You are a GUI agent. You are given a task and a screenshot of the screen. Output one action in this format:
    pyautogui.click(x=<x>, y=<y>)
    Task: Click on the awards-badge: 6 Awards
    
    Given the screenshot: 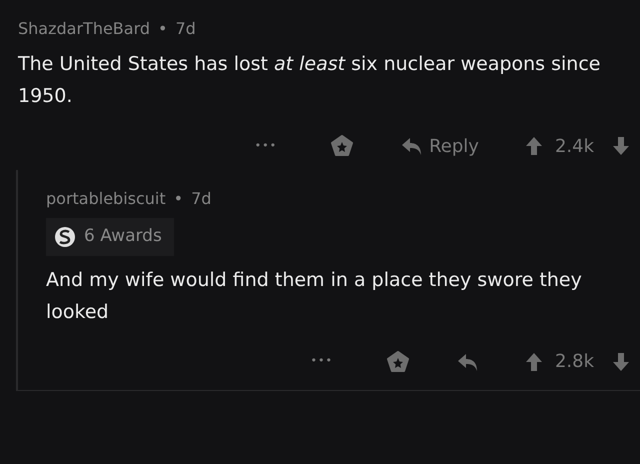 What is the action you would take?
    pyautogui.click(x=110, y=237)
    